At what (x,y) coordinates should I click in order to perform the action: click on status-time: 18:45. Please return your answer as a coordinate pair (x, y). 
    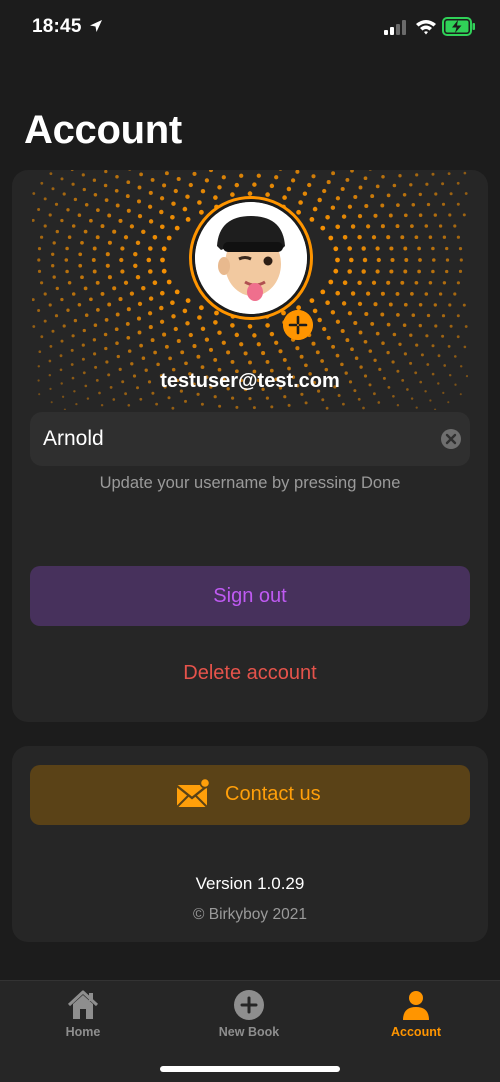
    Looking at the image, I should click on (57, 26).